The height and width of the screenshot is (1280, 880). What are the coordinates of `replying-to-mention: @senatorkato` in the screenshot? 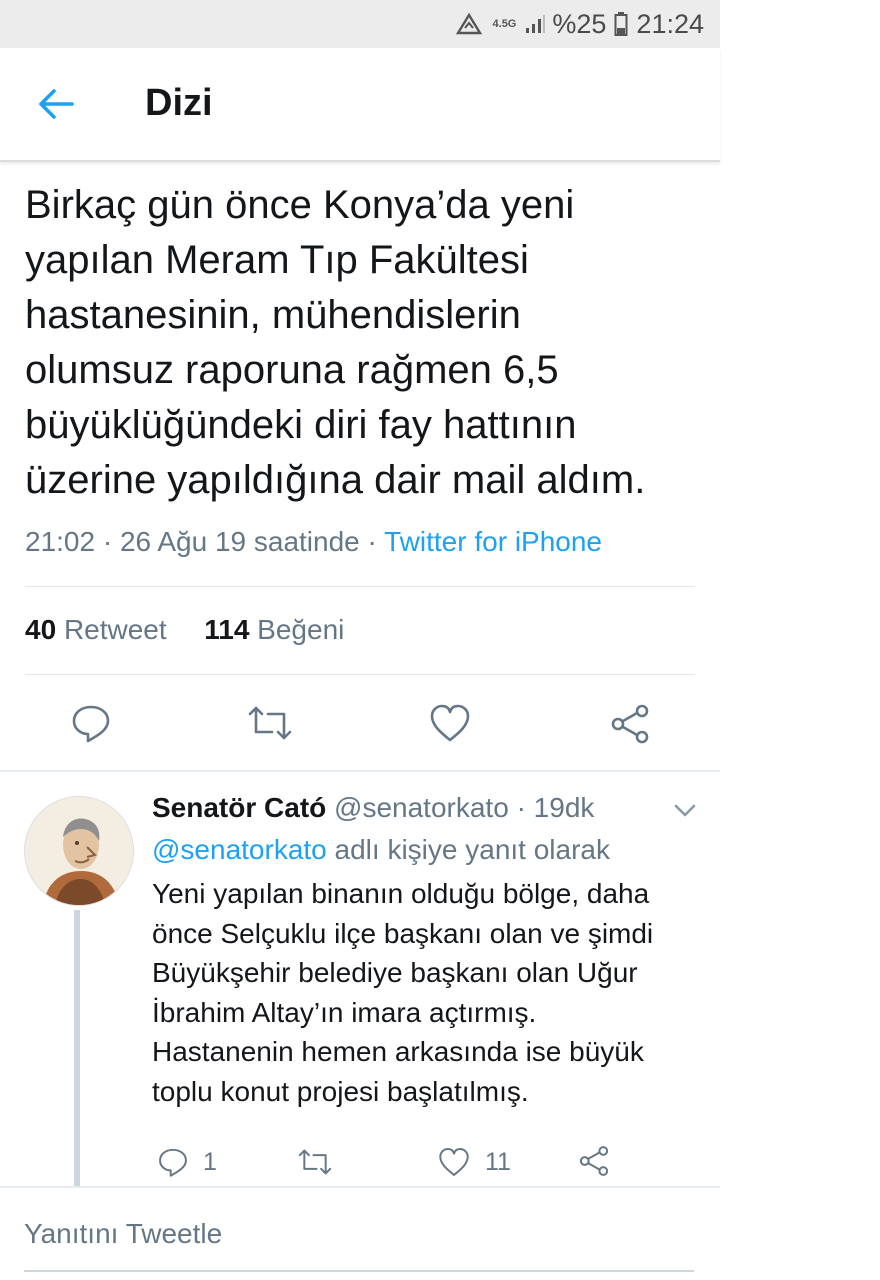 It's located at (239, 849).